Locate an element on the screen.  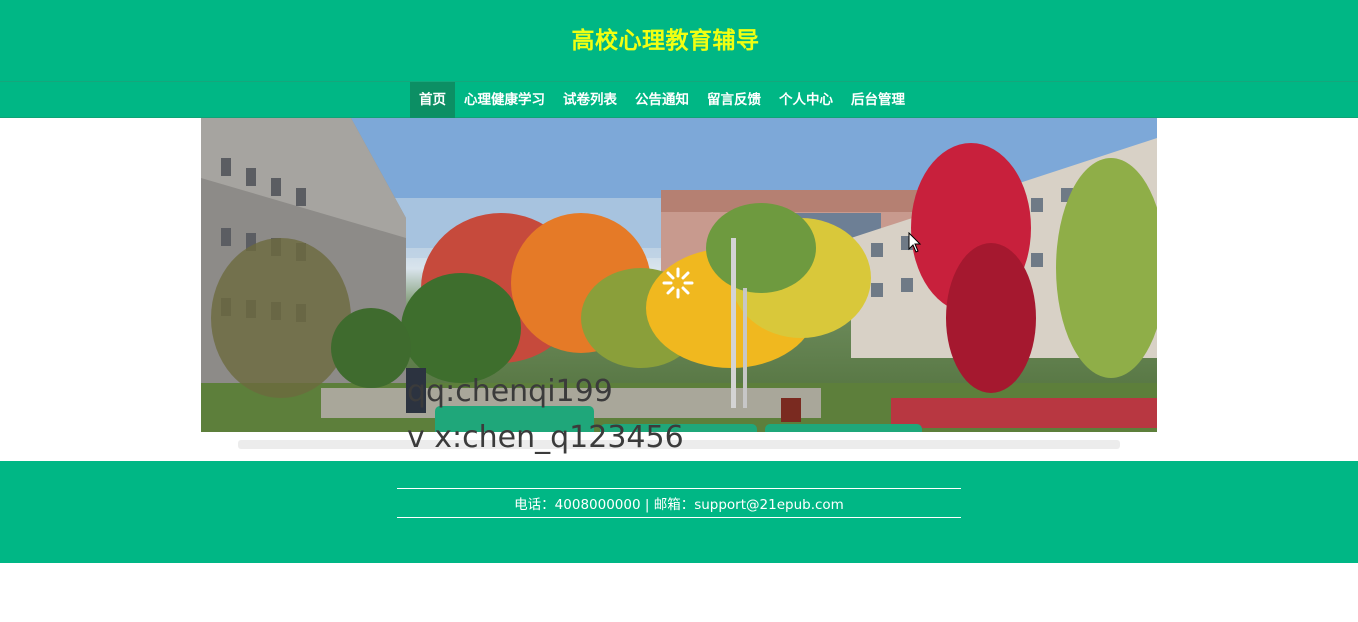
nav-item-announcements: 公告通知 is located at coordinates (662, 100).